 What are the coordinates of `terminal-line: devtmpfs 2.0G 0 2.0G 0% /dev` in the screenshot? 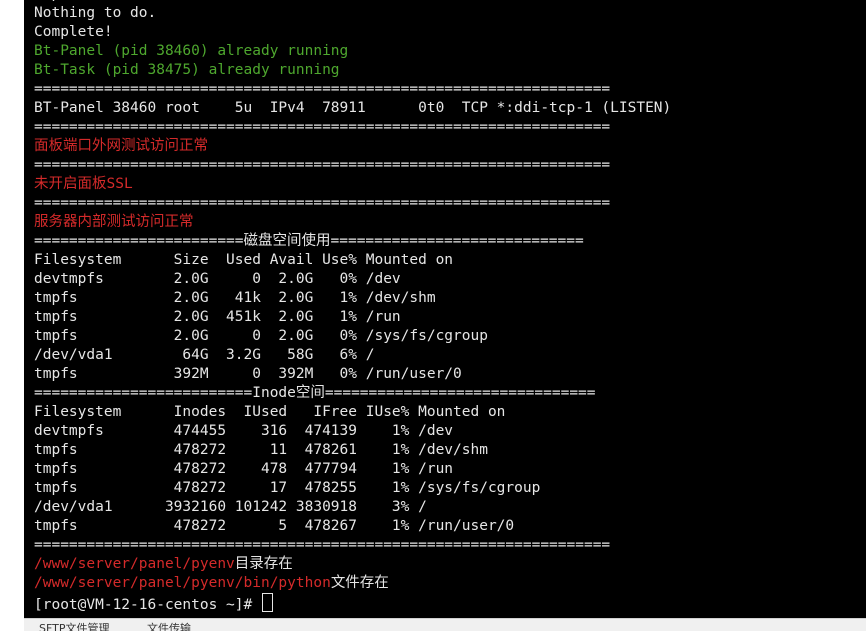 It's located at (217, 279).